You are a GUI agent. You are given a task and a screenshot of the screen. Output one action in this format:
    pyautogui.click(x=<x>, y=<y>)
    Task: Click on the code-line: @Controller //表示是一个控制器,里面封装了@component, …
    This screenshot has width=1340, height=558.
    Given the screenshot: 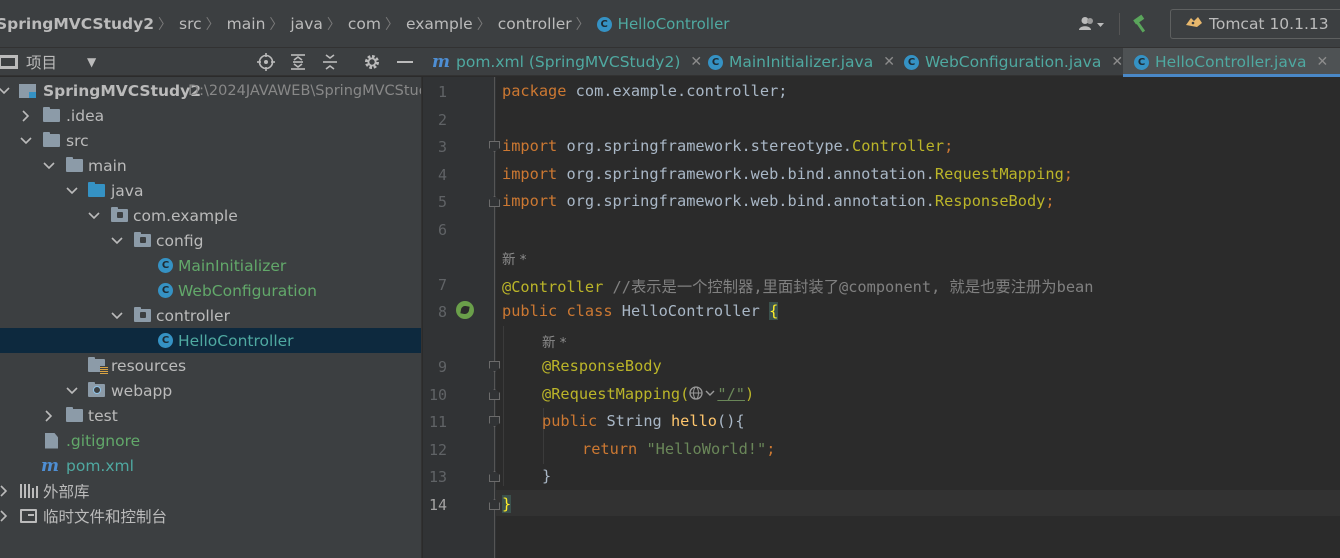 What is the action you would take?
    pyautogui.click(x=798, y=287)
    